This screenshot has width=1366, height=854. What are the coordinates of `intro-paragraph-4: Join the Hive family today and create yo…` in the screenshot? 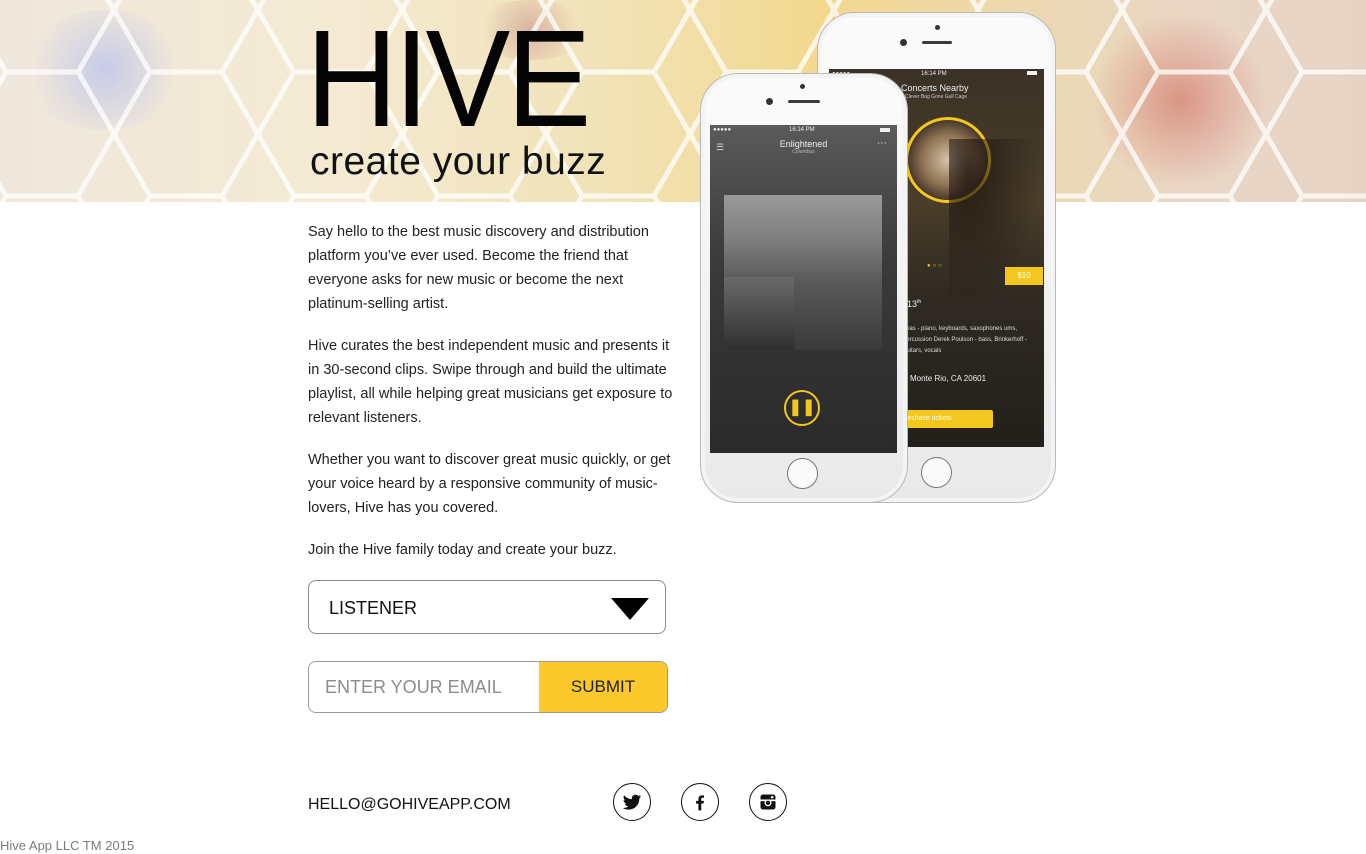 It's located at (462, 550).